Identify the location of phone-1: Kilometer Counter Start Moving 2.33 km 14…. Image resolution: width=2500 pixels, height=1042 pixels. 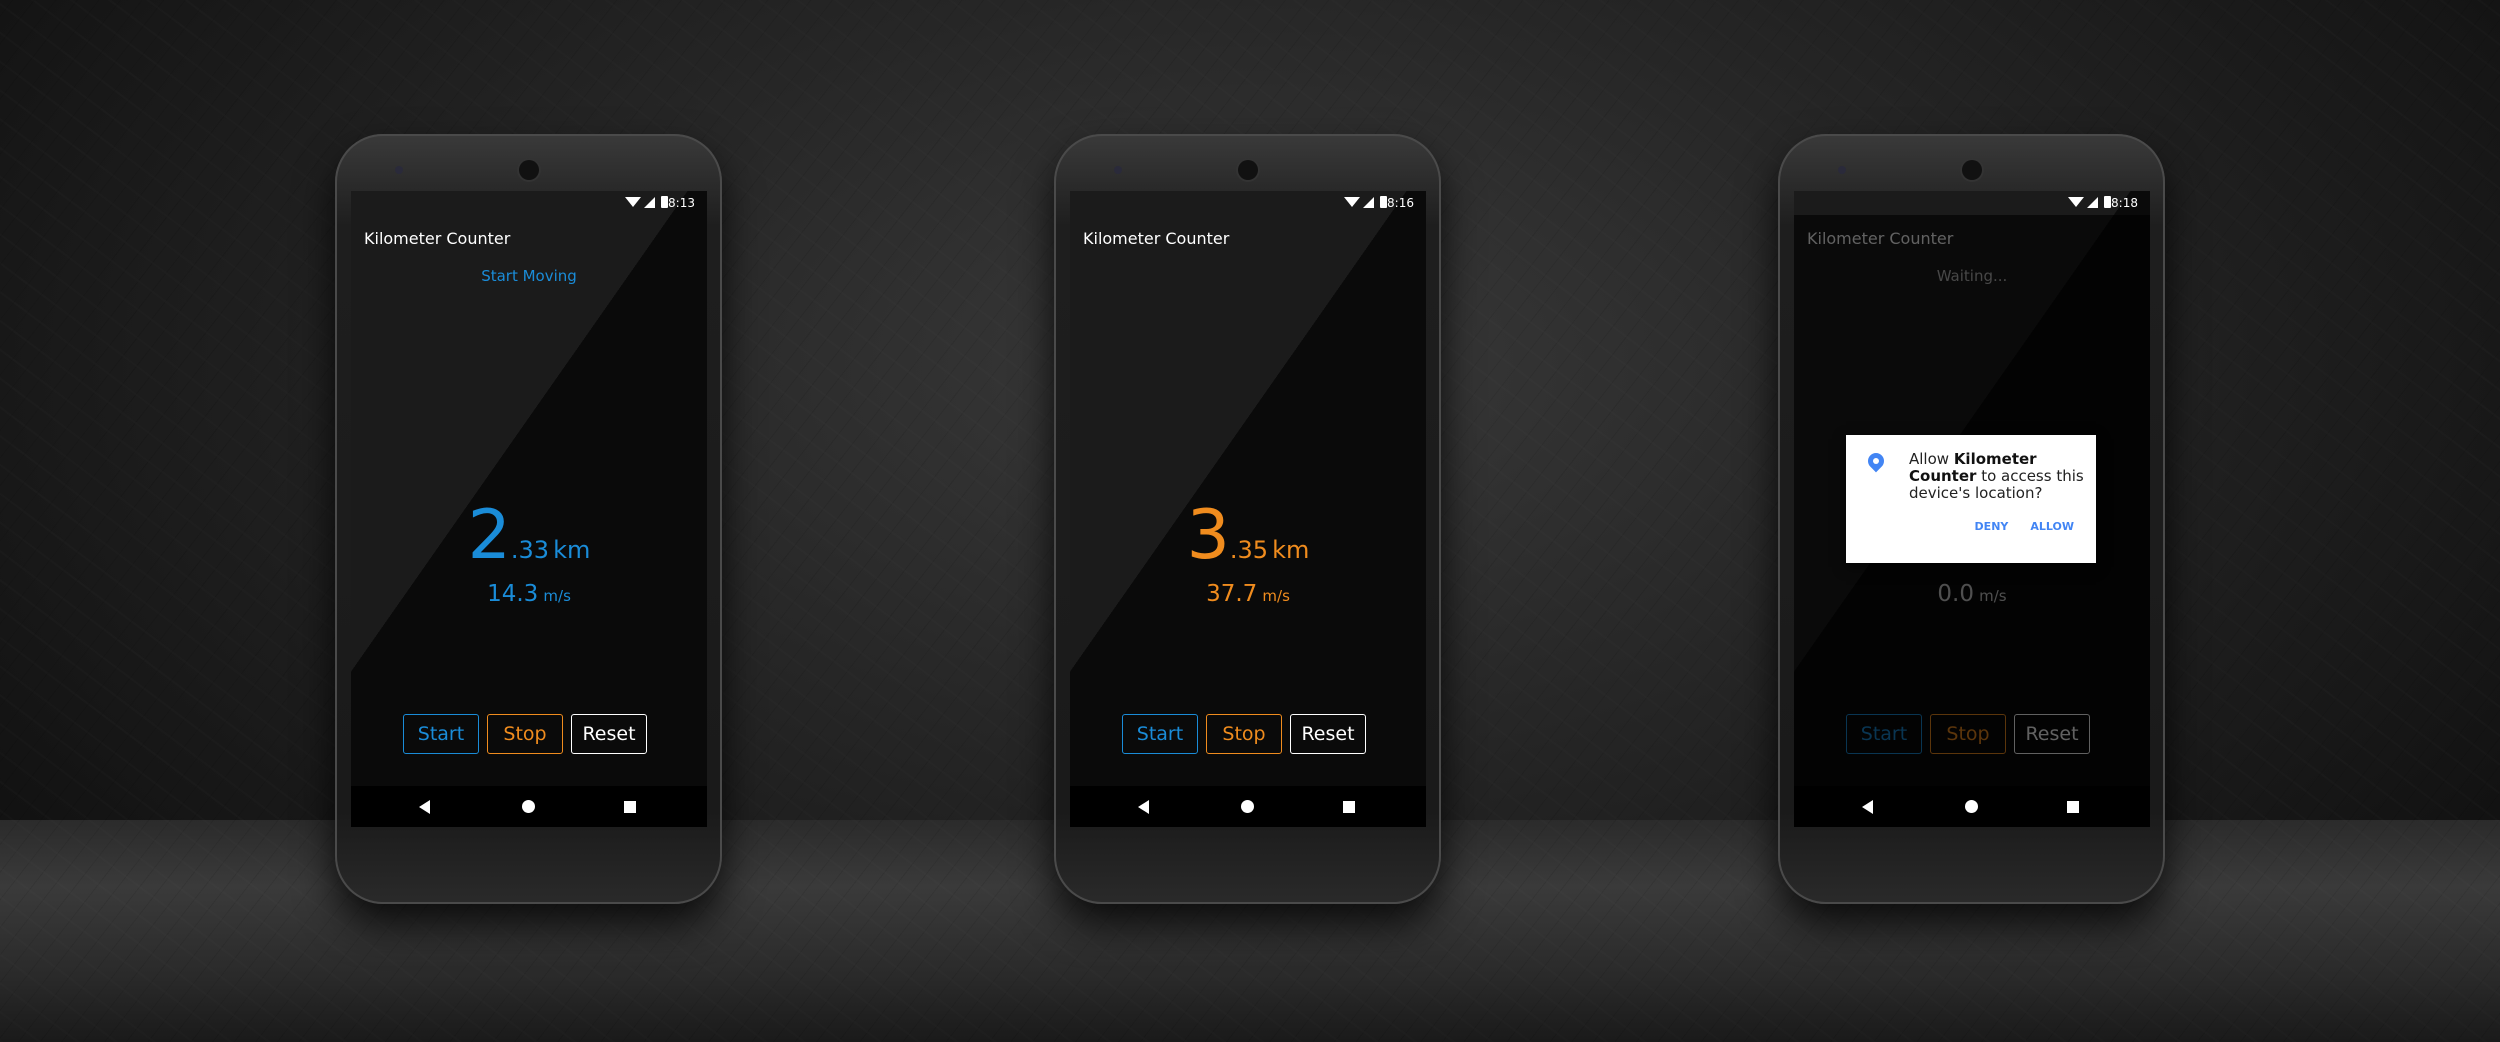
(528, 519).